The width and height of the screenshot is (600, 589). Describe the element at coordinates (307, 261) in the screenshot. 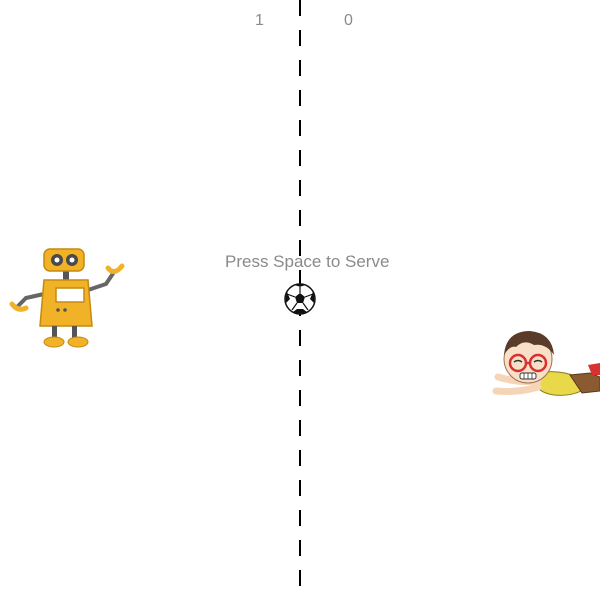

I see `serve-prompt: Press Space to Serve` at that location.